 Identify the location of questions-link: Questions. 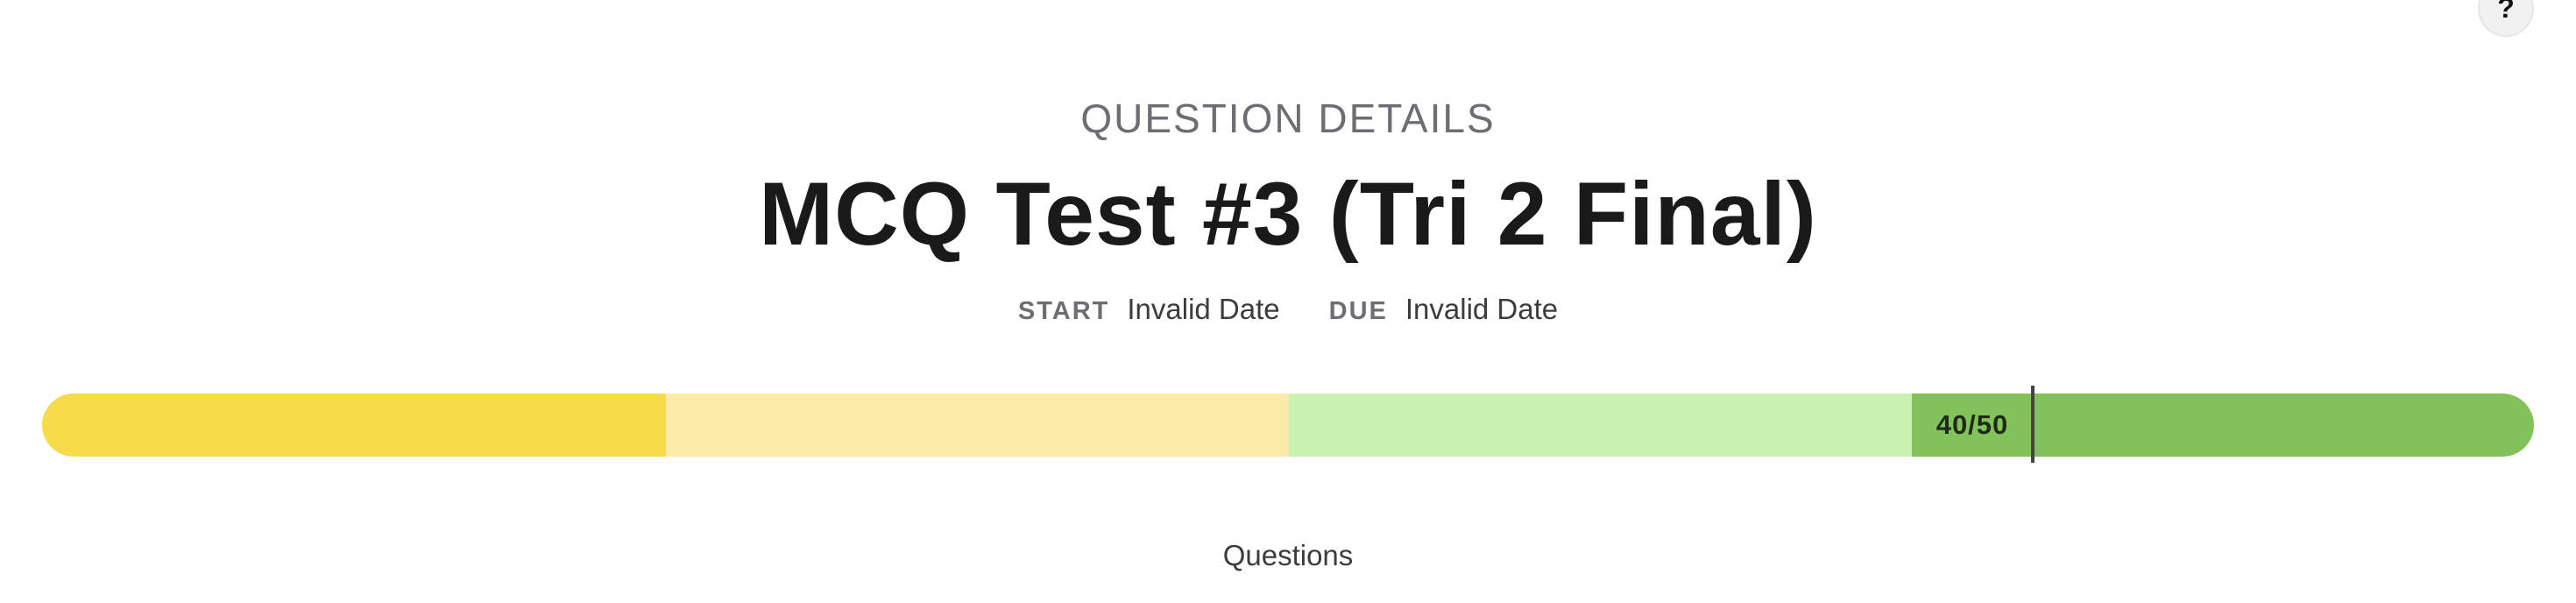
(1288, 555).